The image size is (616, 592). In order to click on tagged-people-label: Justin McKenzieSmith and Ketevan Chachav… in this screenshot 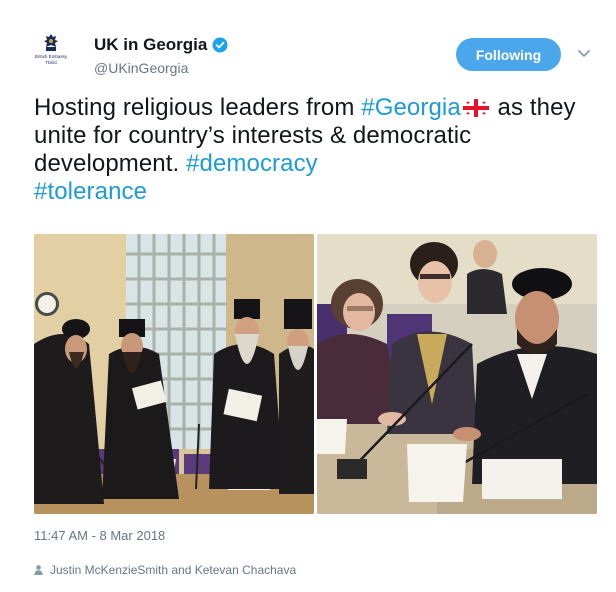, I will do `click(173, 570)`.